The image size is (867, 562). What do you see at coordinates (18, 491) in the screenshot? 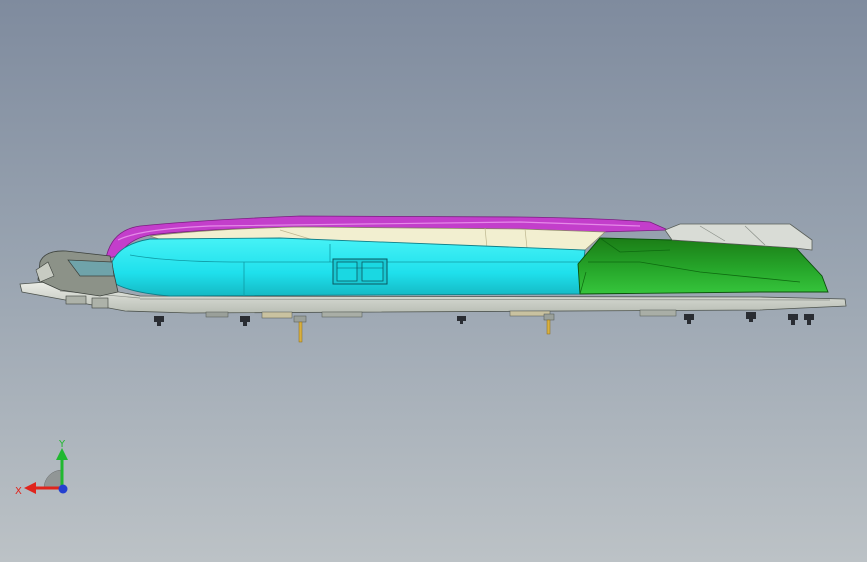
I see `x-axis-label: X` at bounding box center [18, 491].